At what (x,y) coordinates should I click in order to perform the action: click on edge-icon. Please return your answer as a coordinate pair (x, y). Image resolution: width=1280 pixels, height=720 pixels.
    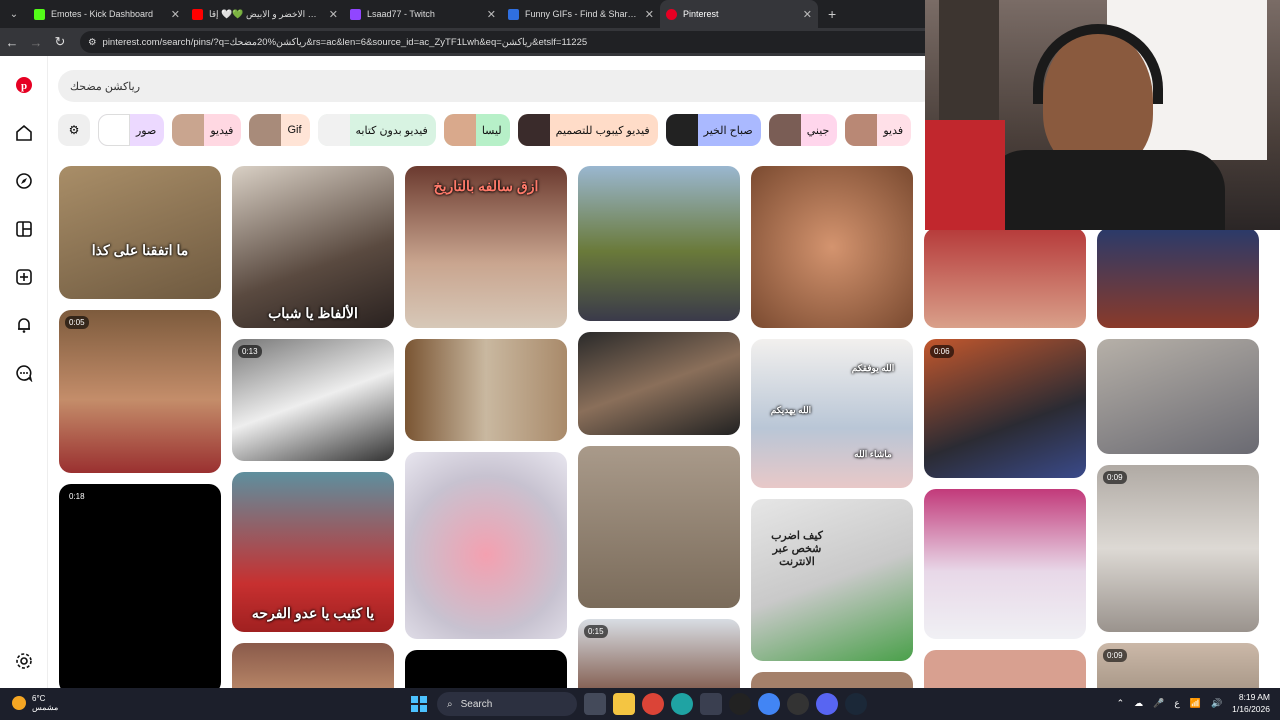
    Looking at the image, I should click on (682, 704).